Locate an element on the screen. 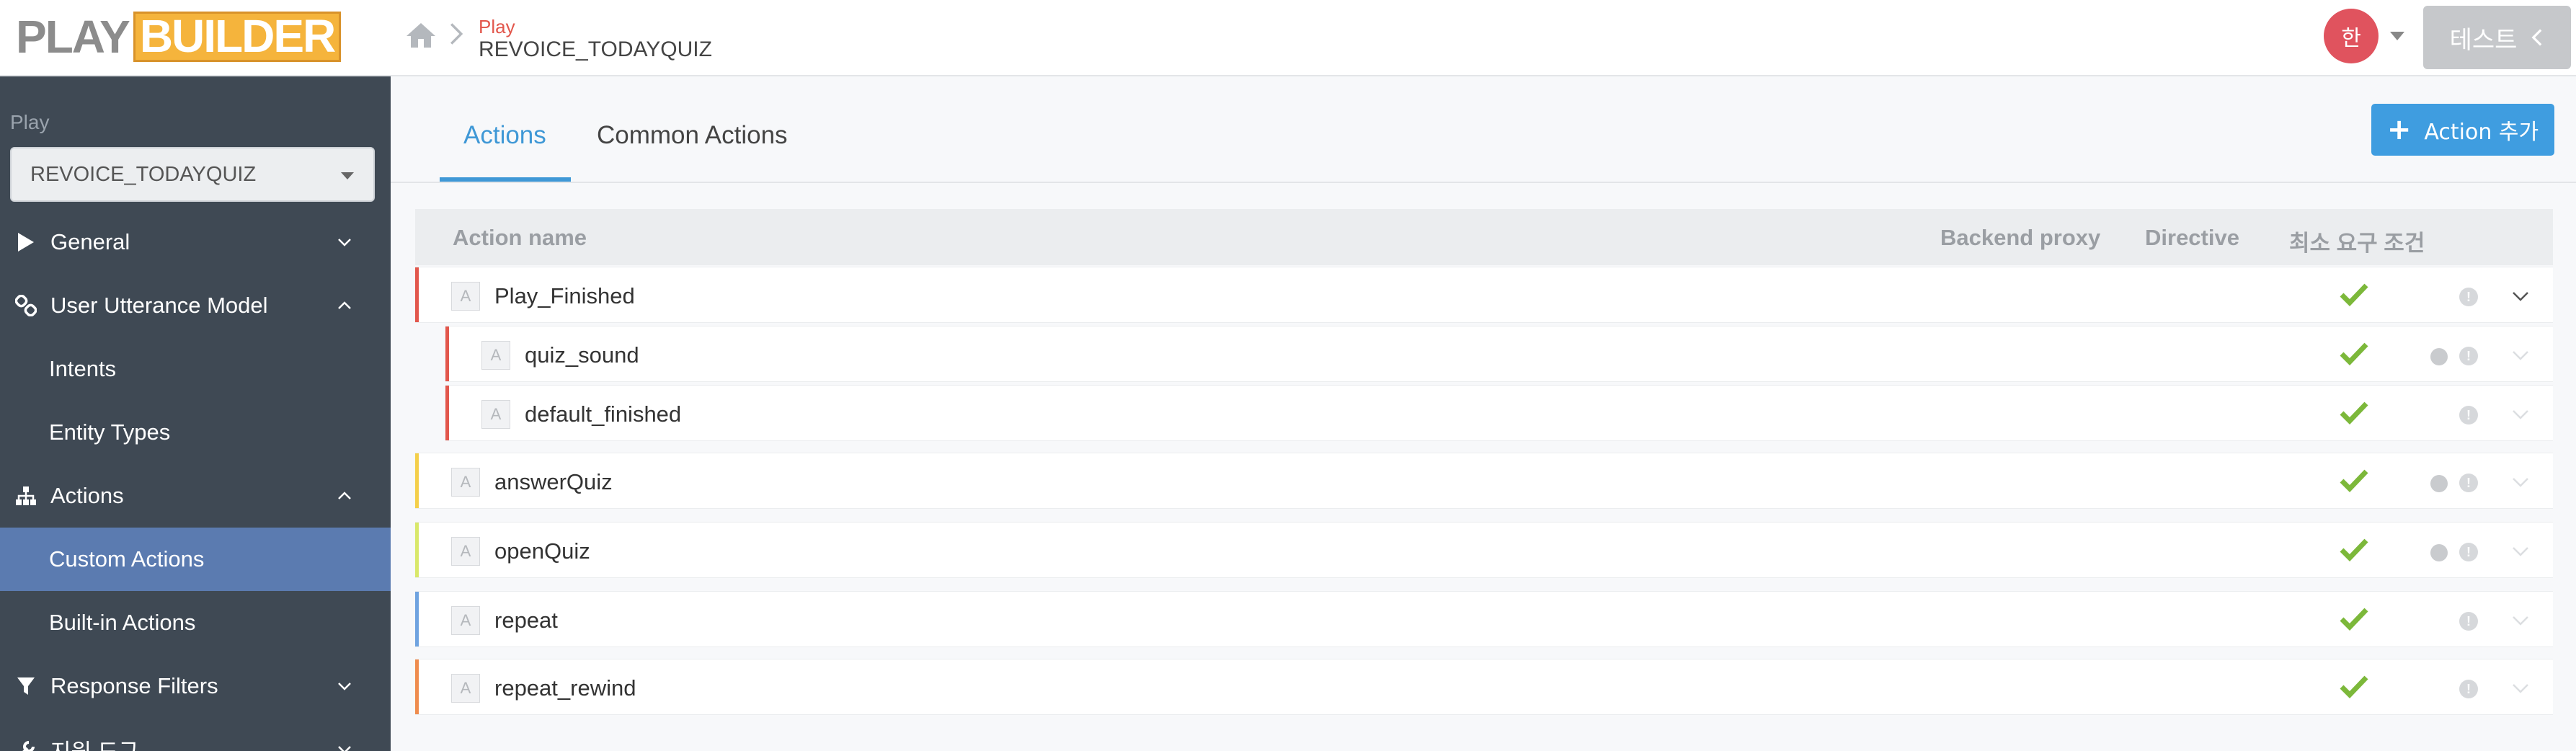  sidebar-item-label: General is located at coordinates (90, 241).